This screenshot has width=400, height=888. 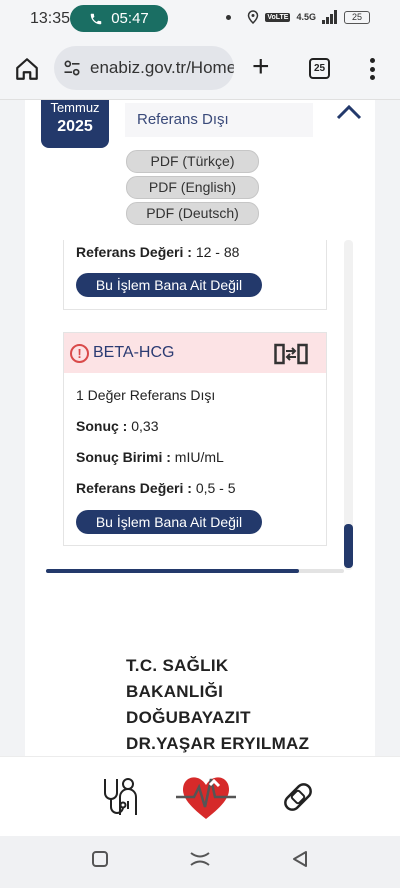 I want to click on date-badge: Temmuz 2025, so click(x=75, y=124).